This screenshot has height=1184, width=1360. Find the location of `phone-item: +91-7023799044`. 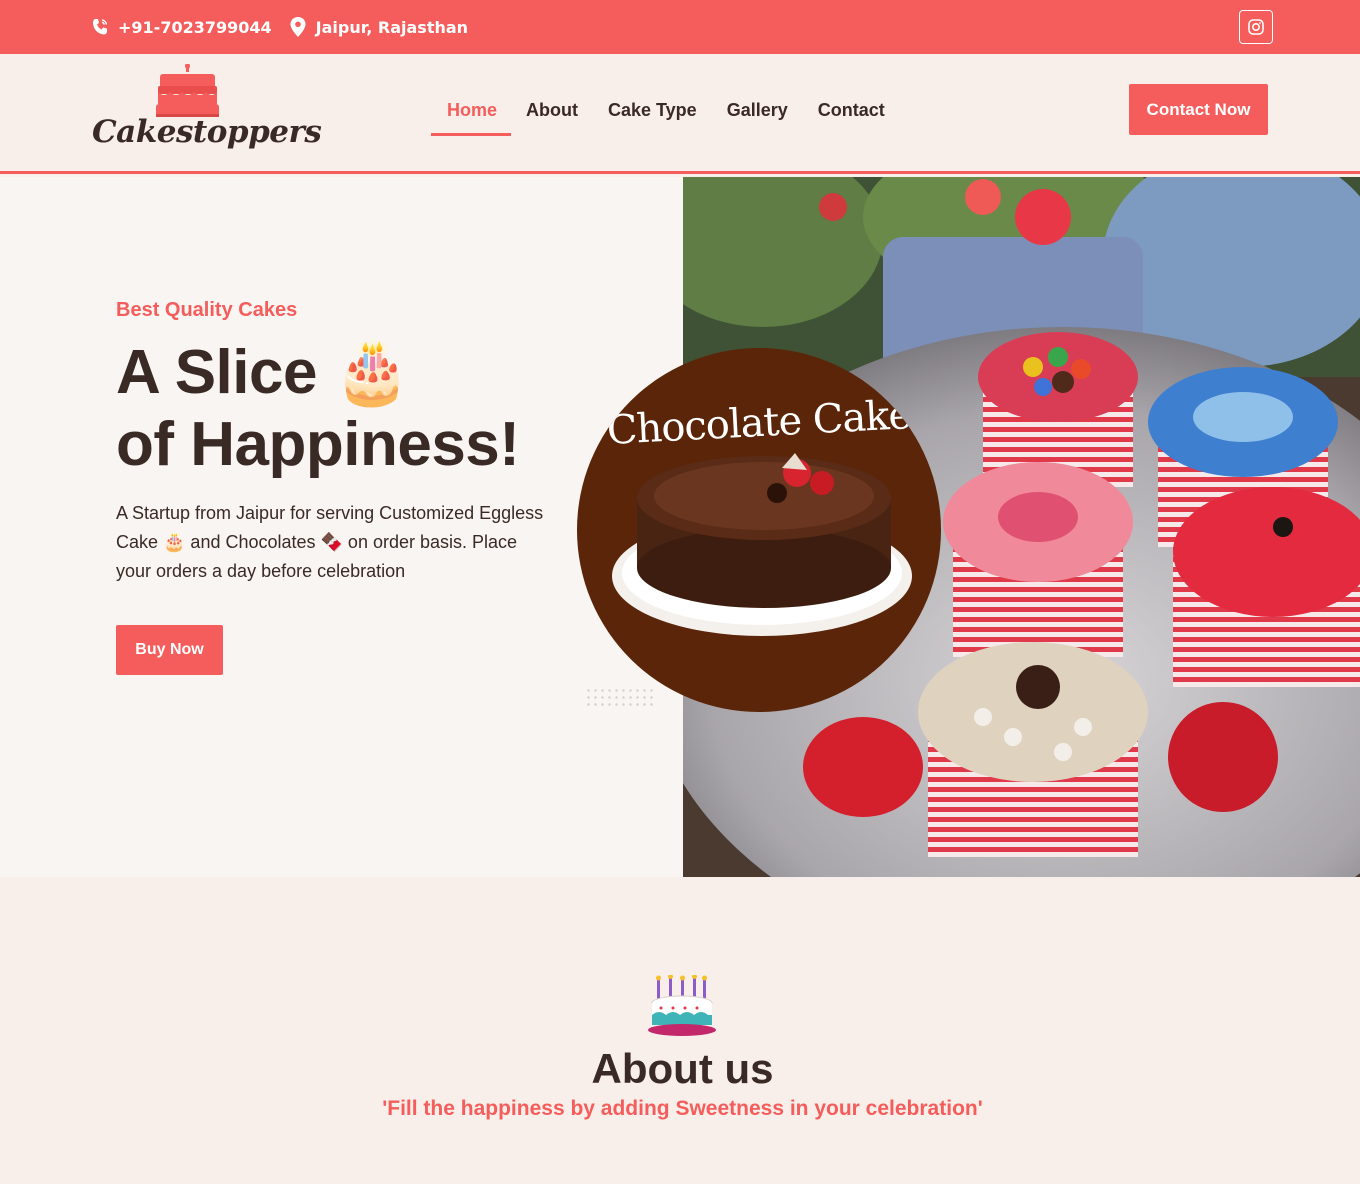

phone-item: +91-7023799044 is located at coordinates (182, 27).